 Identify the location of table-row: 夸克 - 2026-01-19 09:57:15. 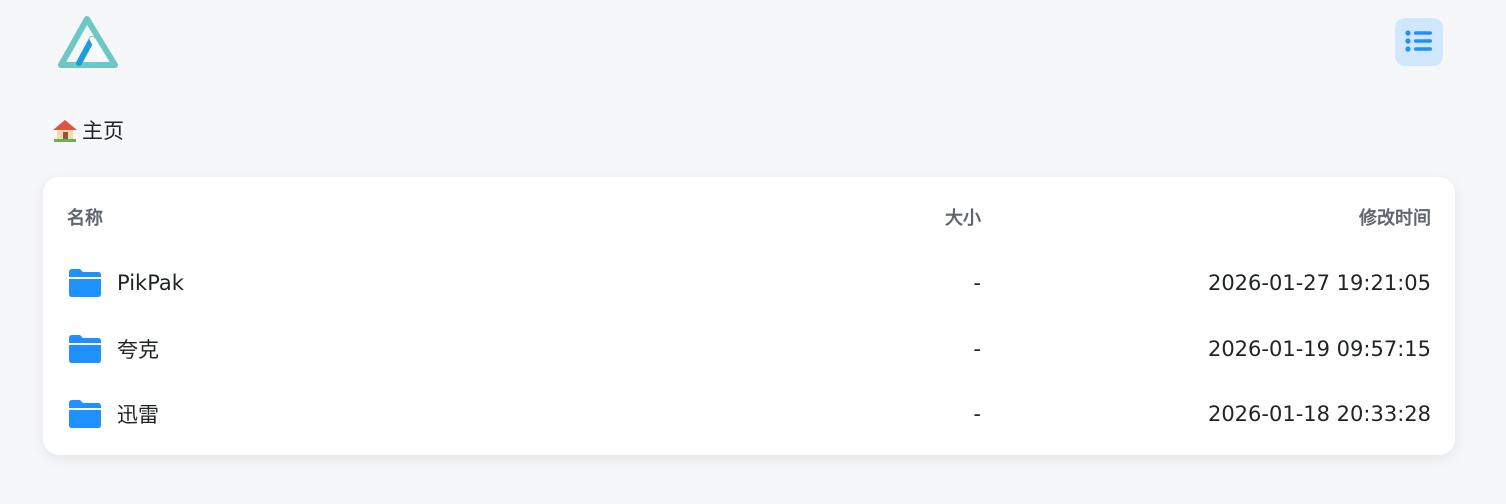
(749, 349).